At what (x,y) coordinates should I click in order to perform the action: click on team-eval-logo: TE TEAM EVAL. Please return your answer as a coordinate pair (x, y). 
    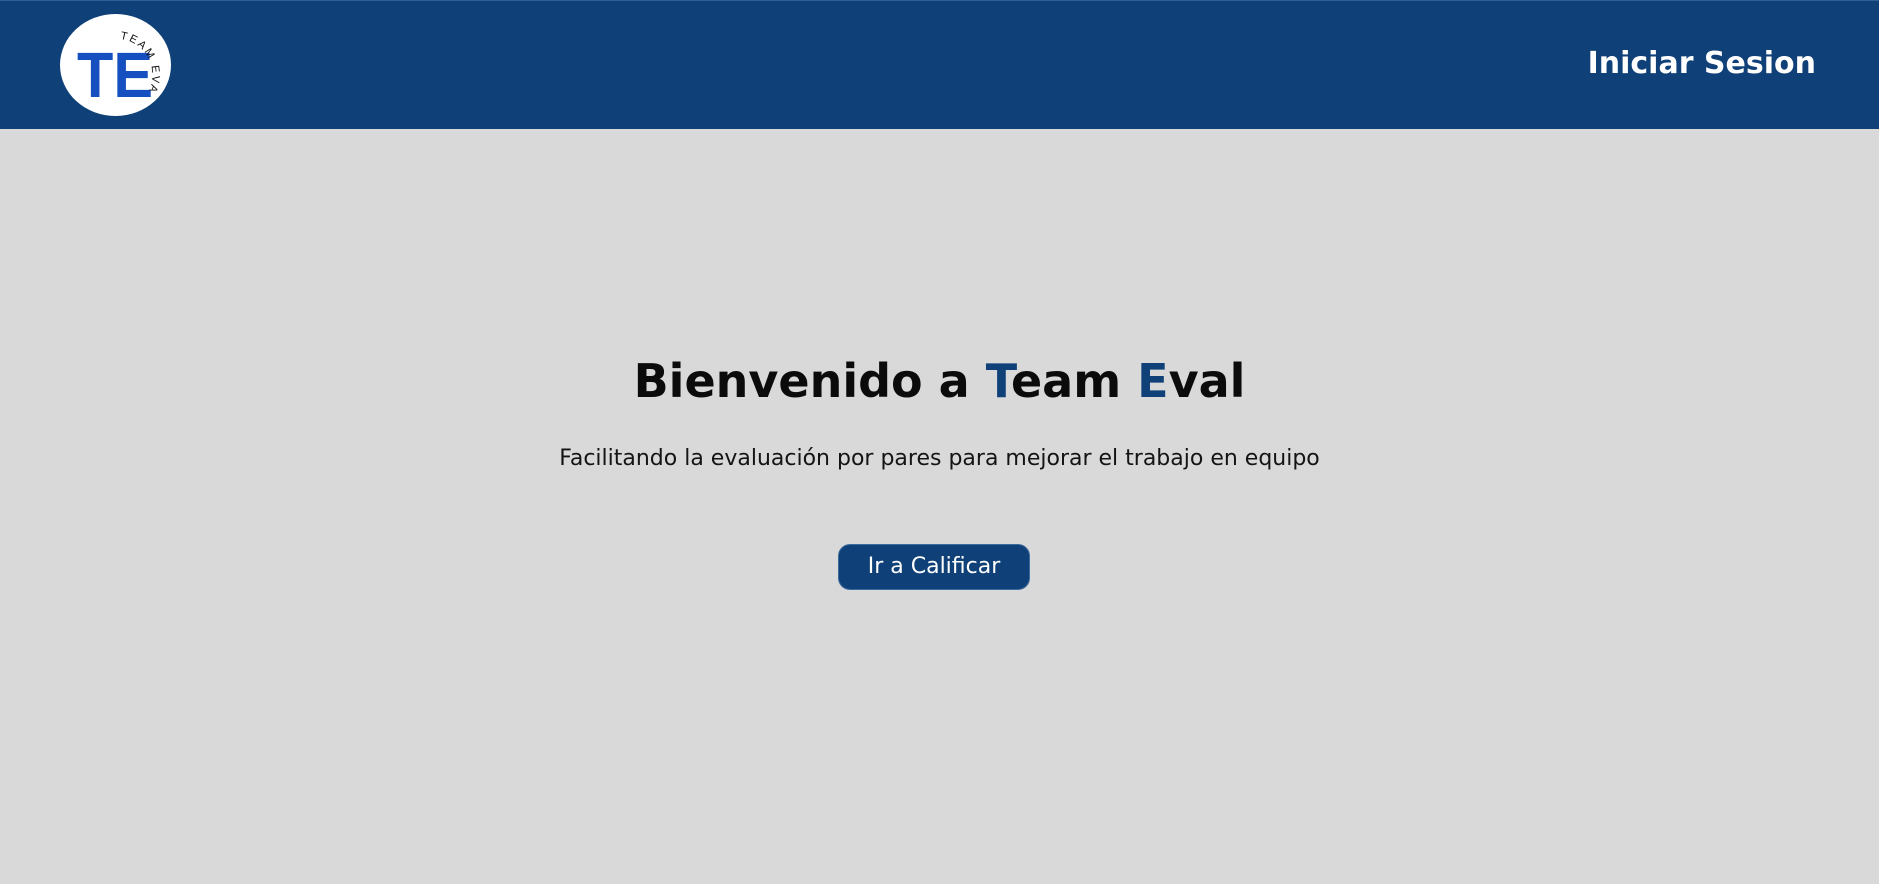
    Looking at the image, I should click on (115, 65).